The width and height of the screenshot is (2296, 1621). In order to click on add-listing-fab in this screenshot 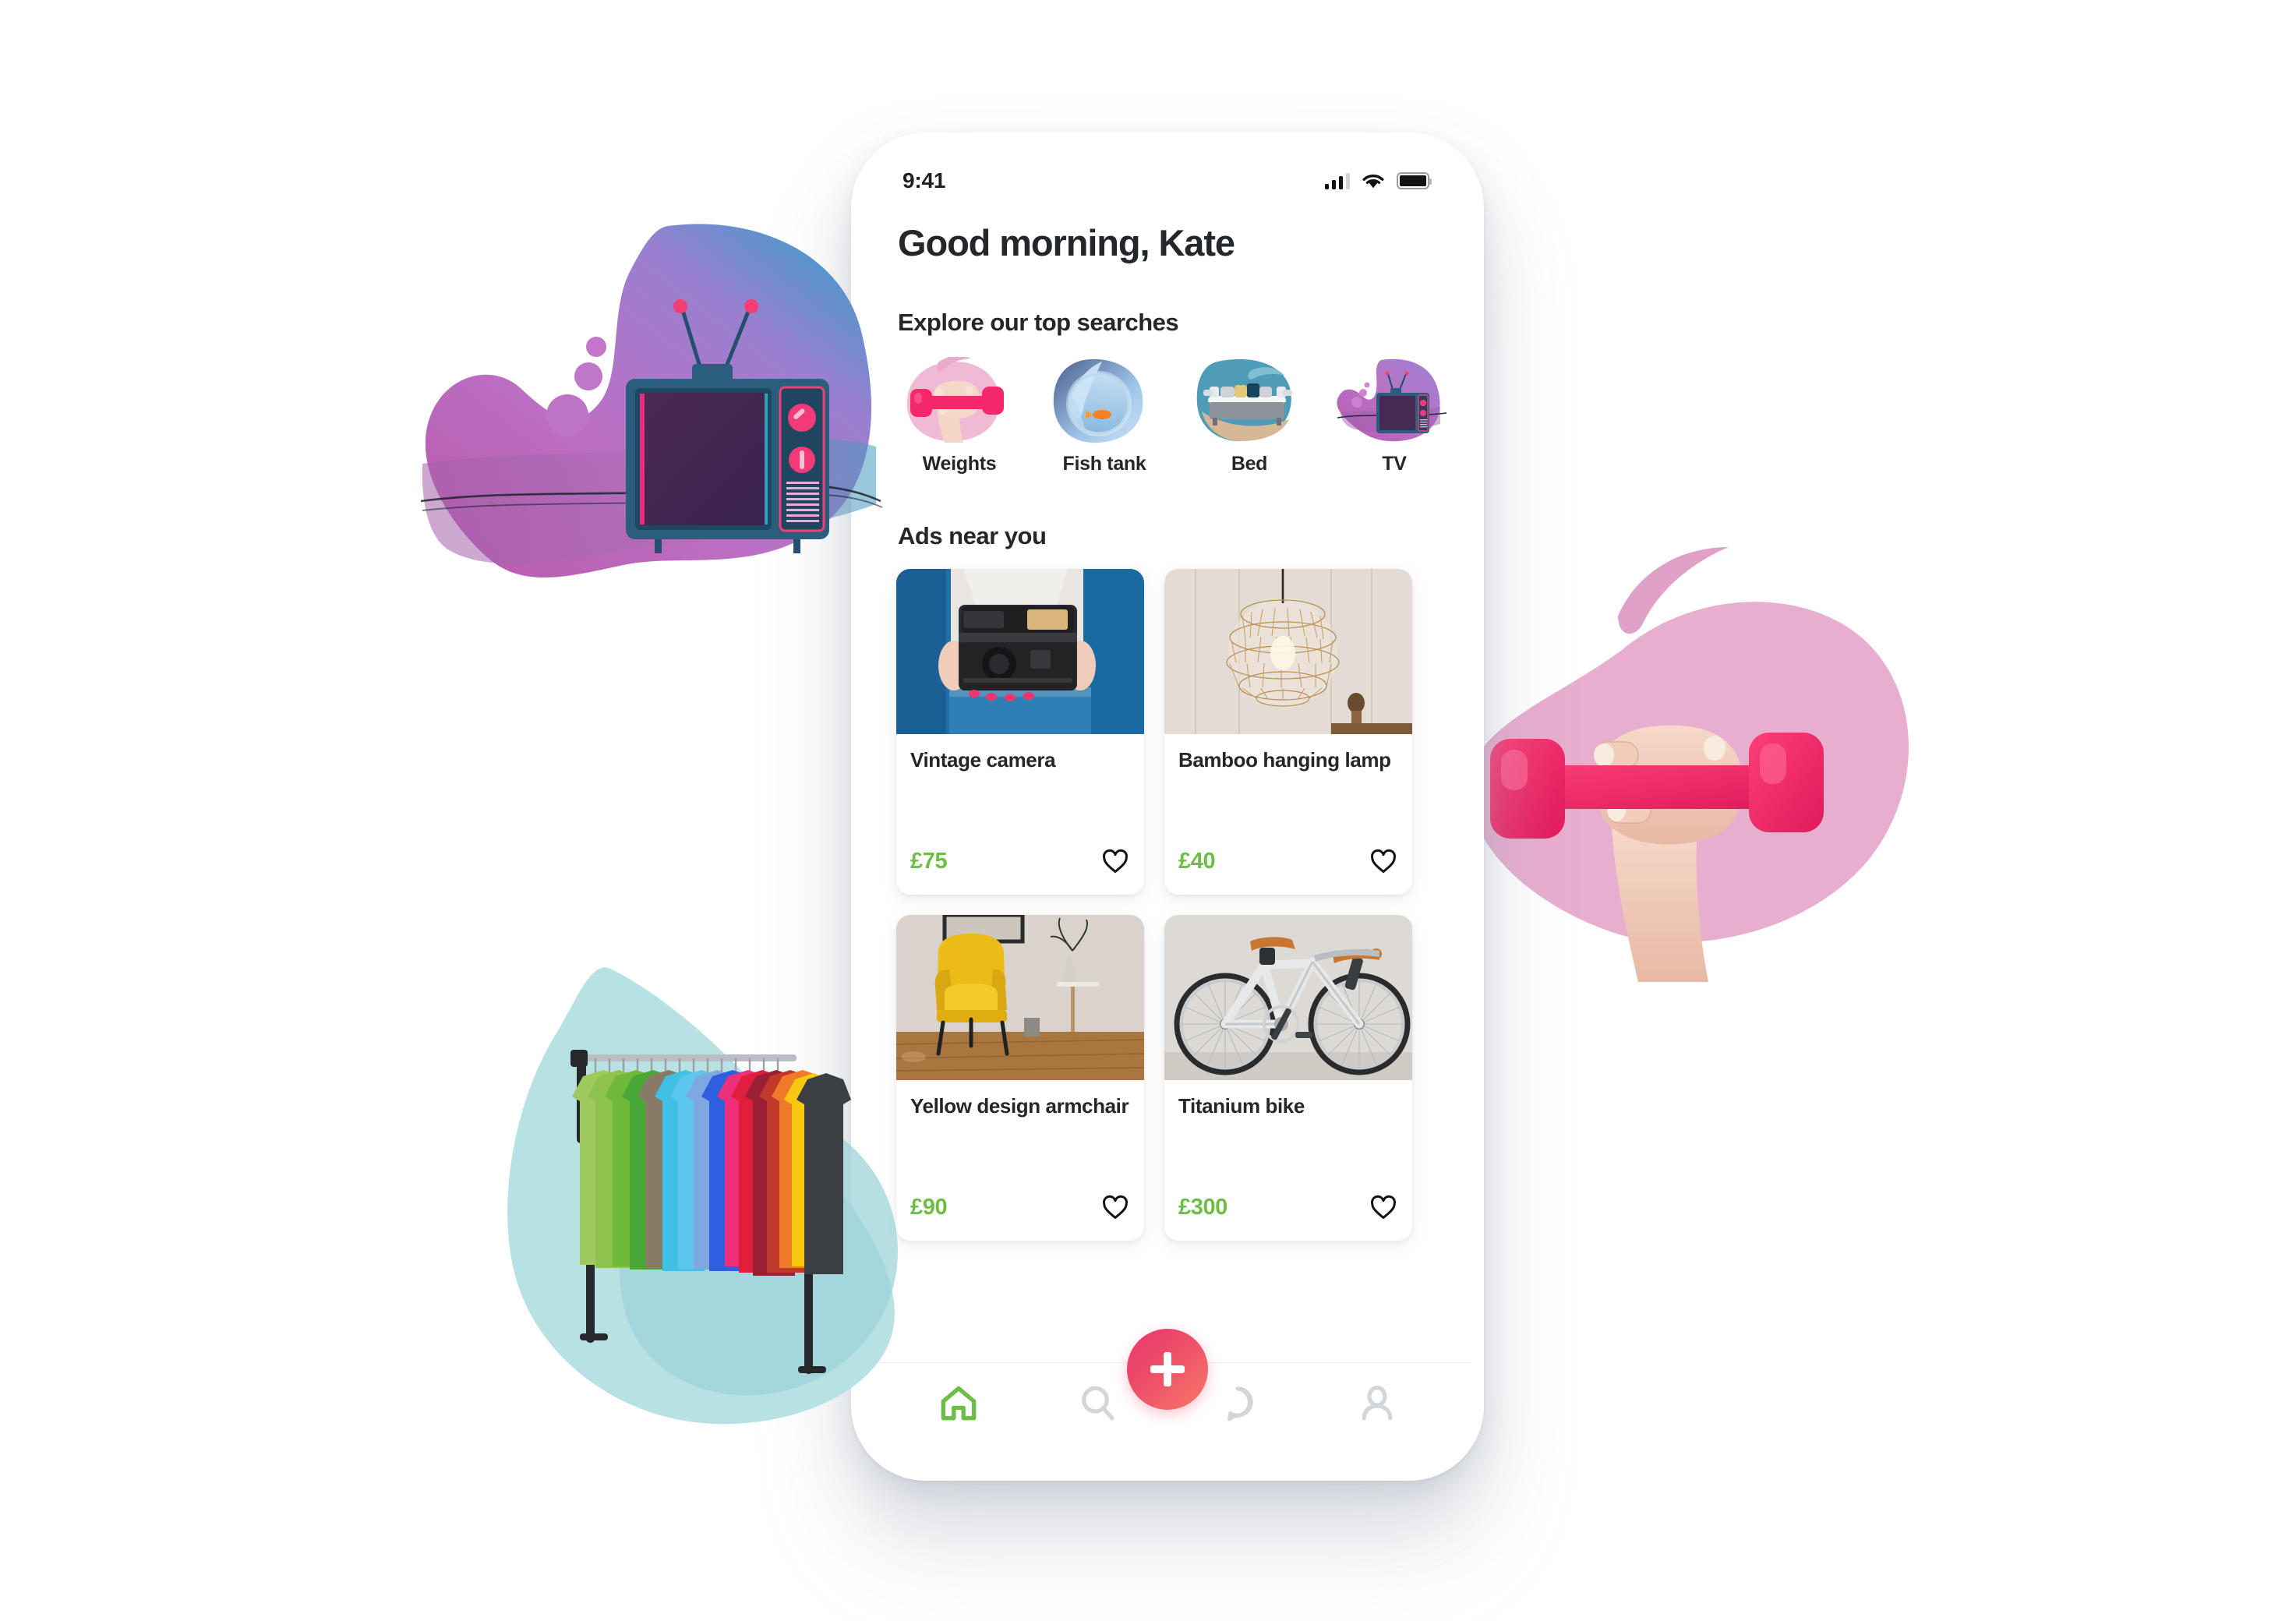, I will do `click(1167, 1369)`.